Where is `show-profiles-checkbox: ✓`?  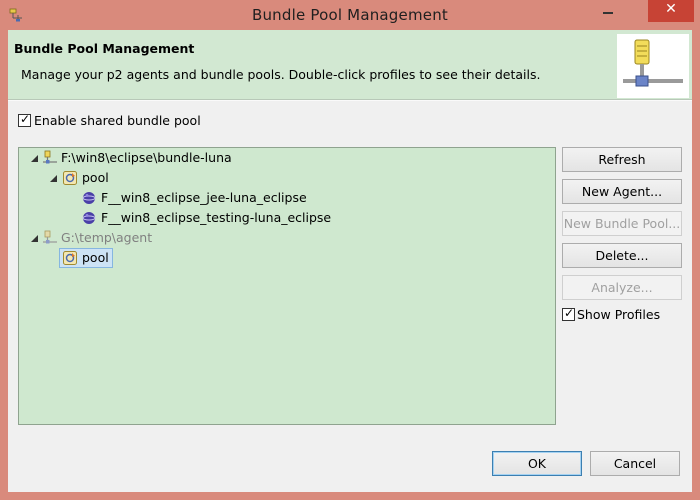 show-profiles-checkbox: ✓ is located at coordinates (568, 313).